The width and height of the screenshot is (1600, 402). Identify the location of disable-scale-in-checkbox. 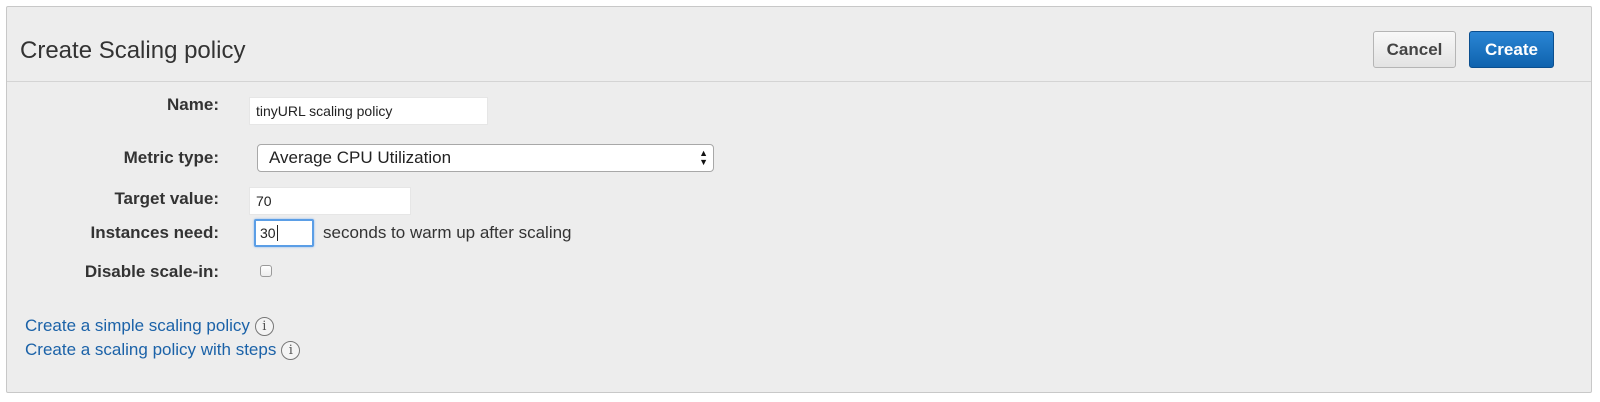
(266, 271).